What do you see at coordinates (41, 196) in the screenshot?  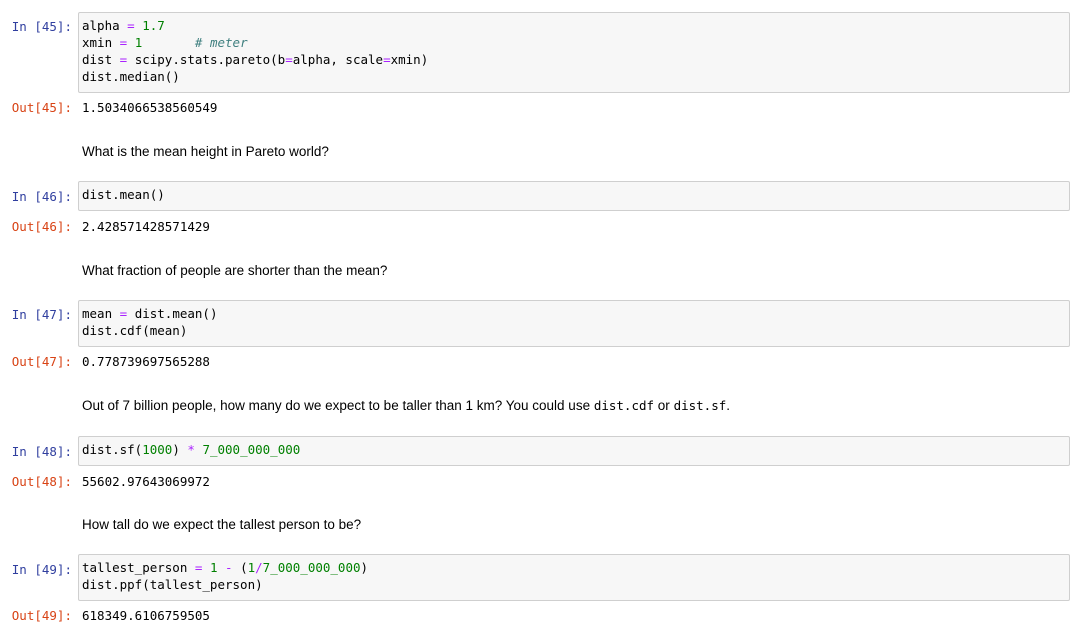 I see `input-prompt: In [46]:` at bounding box center [41, 196].